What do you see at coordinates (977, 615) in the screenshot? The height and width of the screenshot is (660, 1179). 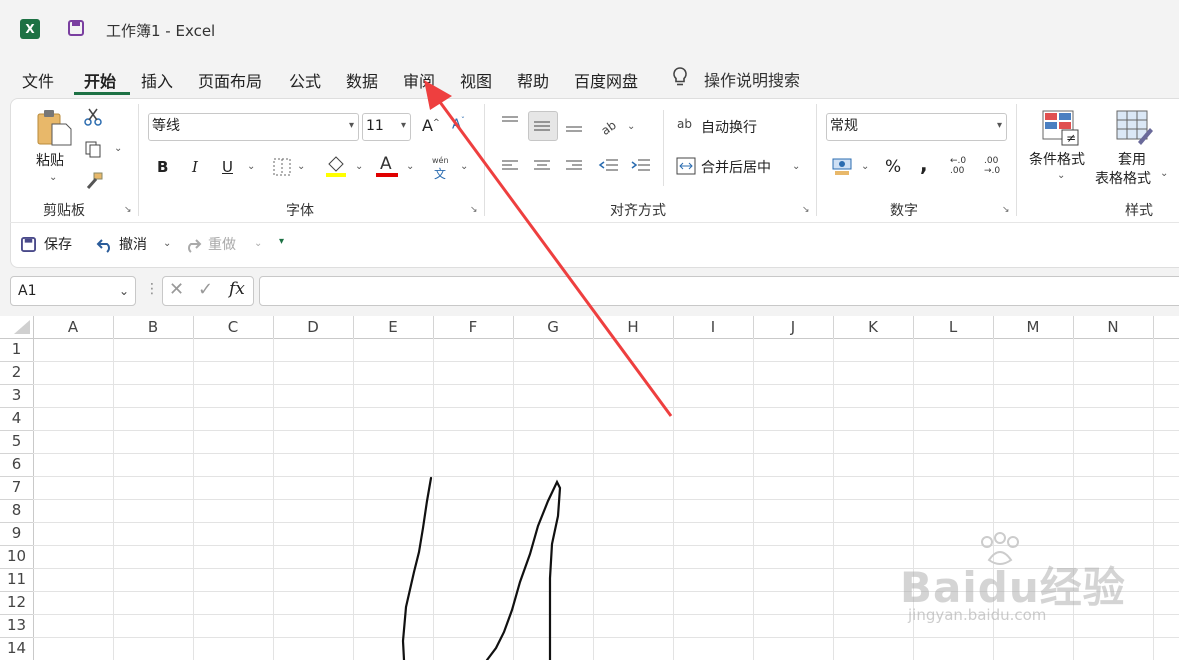 I see `watermark-url: jingyan.baidu.com` at bounding box center [977, 615].